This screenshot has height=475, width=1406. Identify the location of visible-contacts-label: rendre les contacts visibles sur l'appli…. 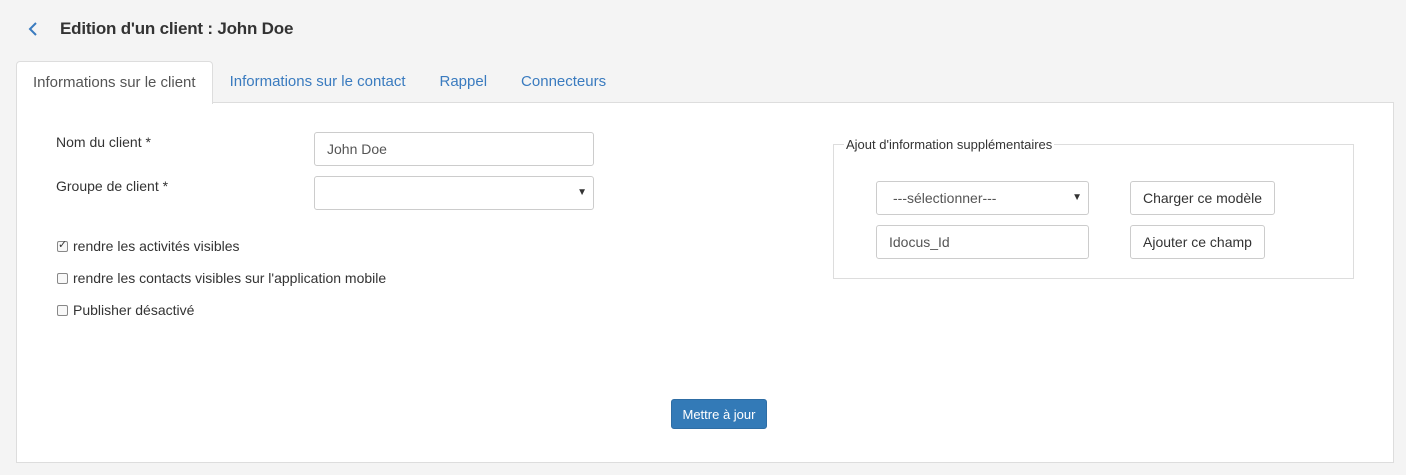
(230, 278).